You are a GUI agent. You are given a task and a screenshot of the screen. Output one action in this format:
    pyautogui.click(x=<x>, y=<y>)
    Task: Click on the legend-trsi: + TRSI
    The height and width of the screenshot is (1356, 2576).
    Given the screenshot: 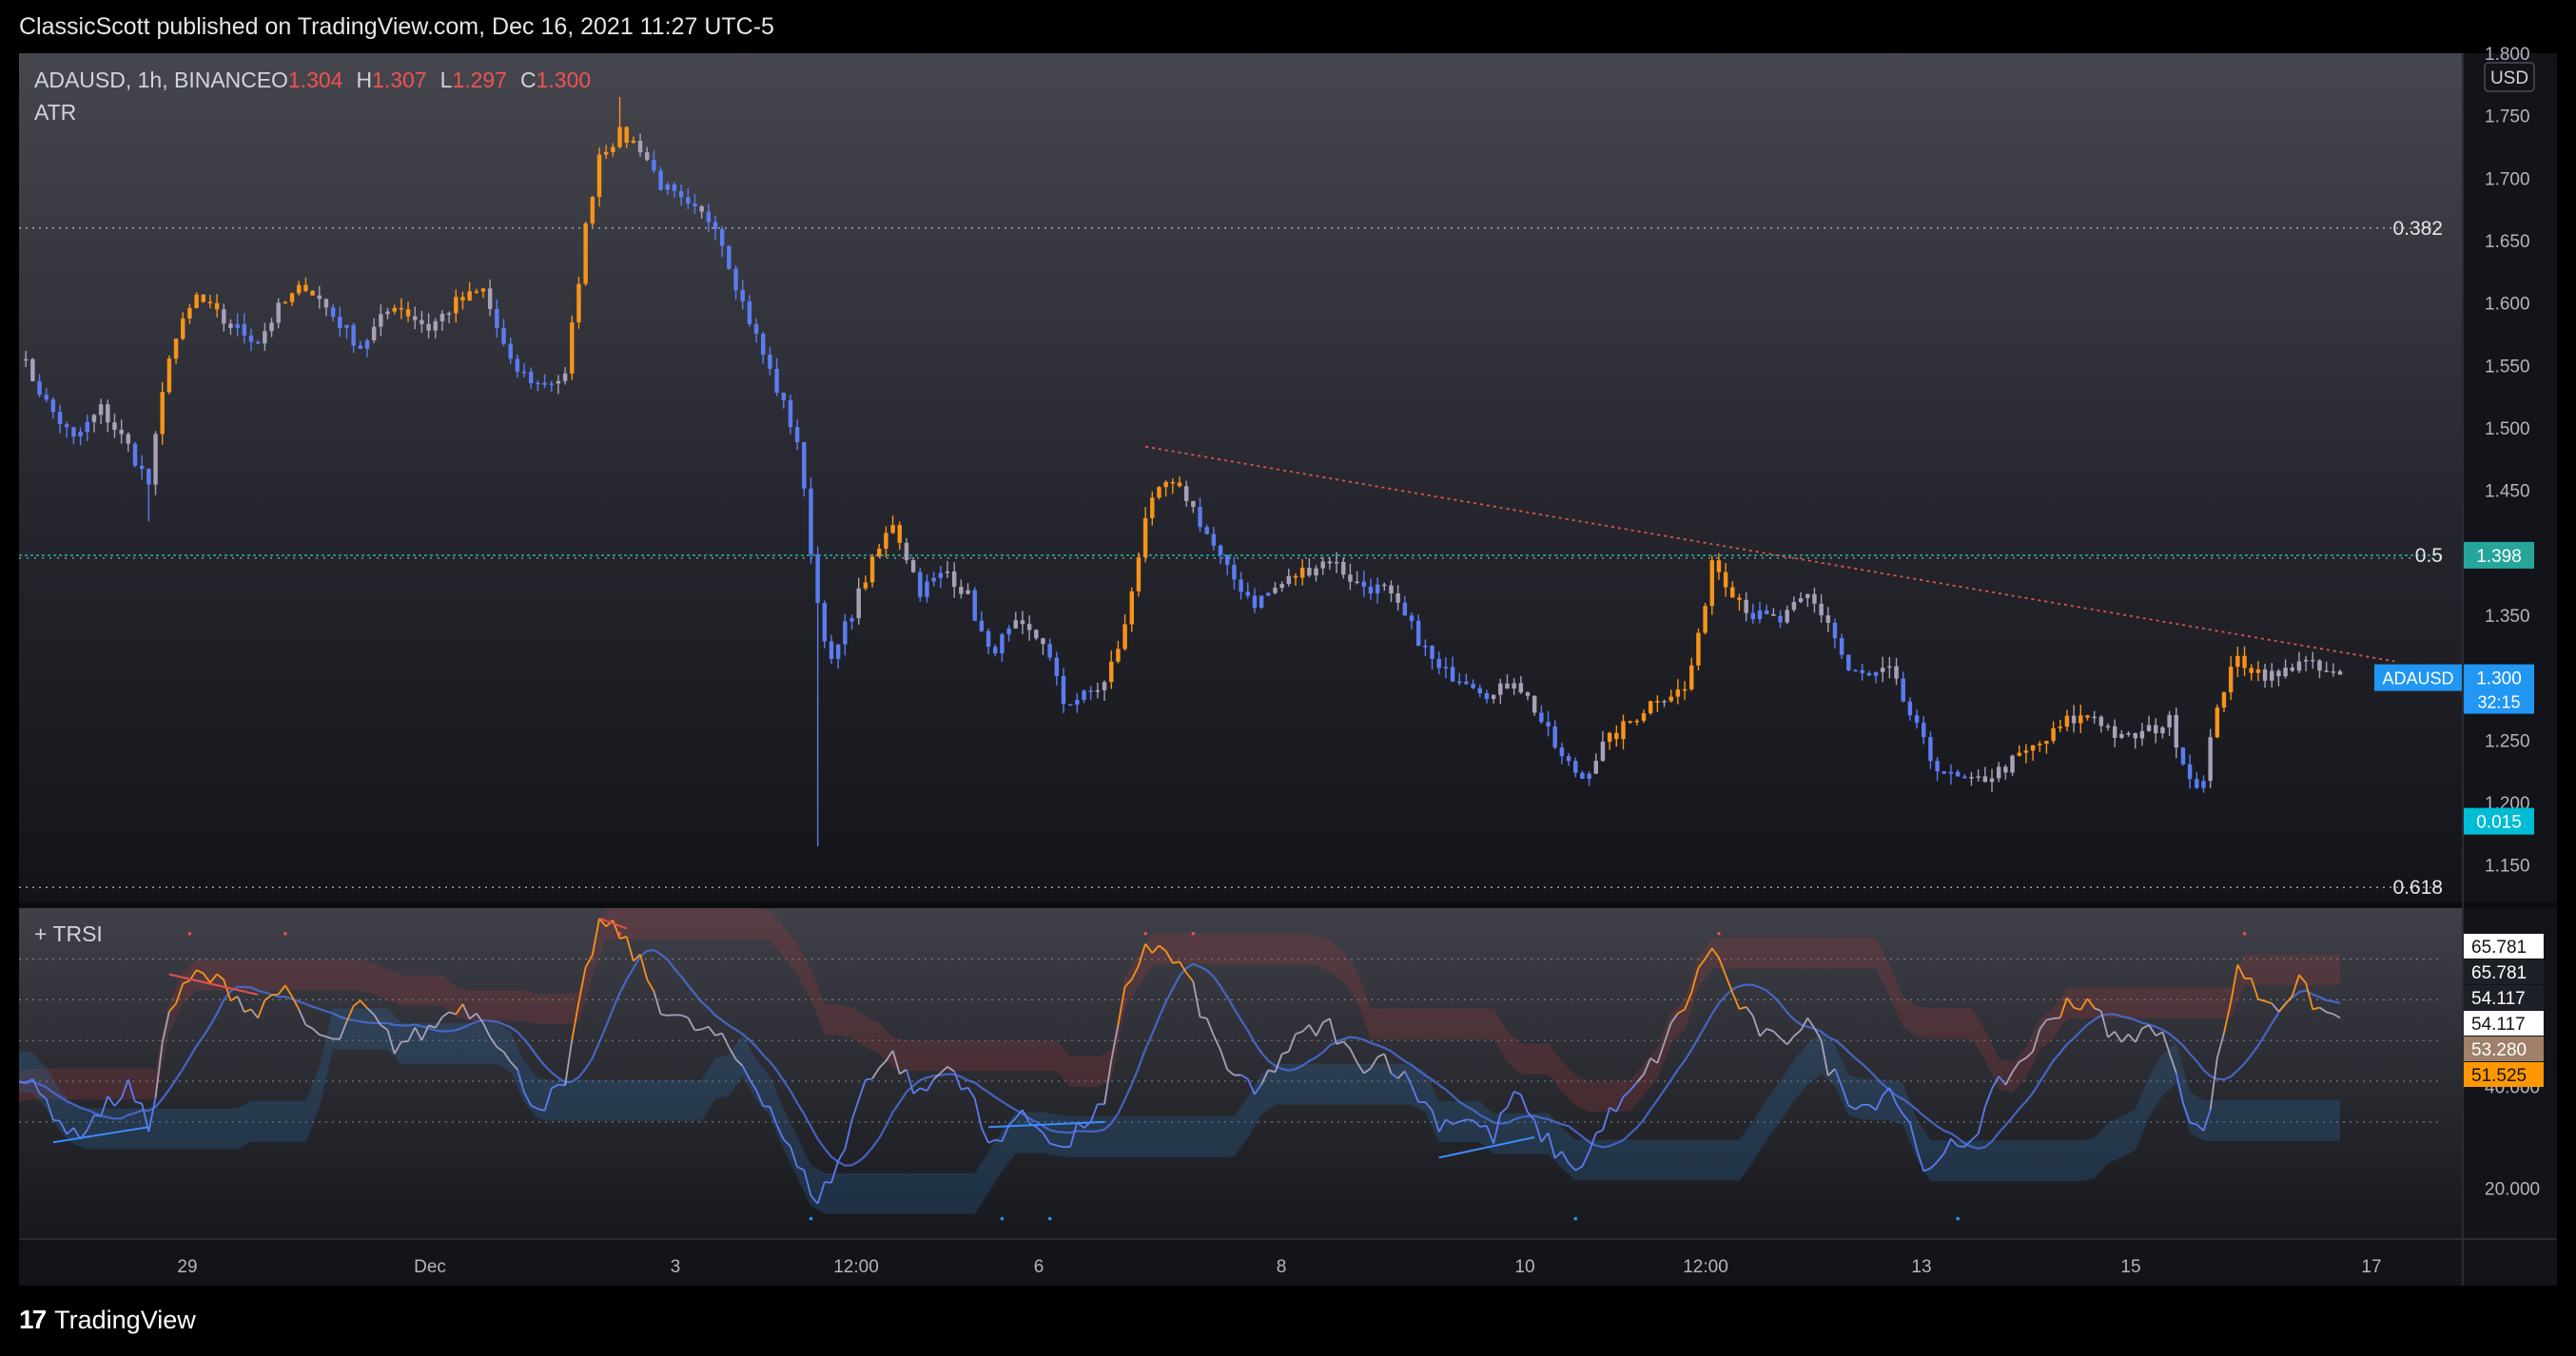 What is the action you would take?
    pyautogui.click(x=68, y=933)
    